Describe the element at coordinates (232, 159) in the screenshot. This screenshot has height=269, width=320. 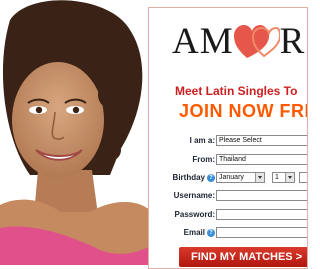
I see `country-select-value: Thailand` at that location.